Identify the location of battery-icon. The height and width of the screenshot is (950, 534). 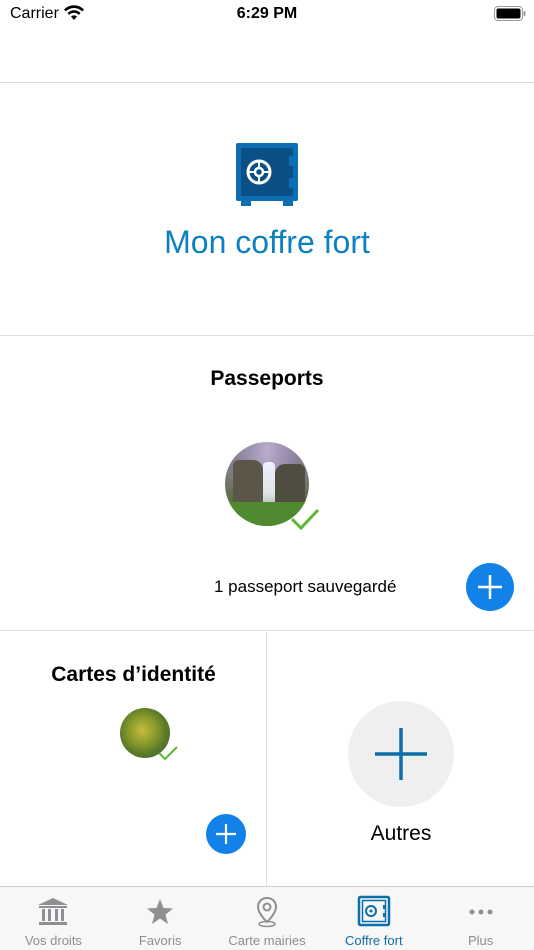
(510, 13).